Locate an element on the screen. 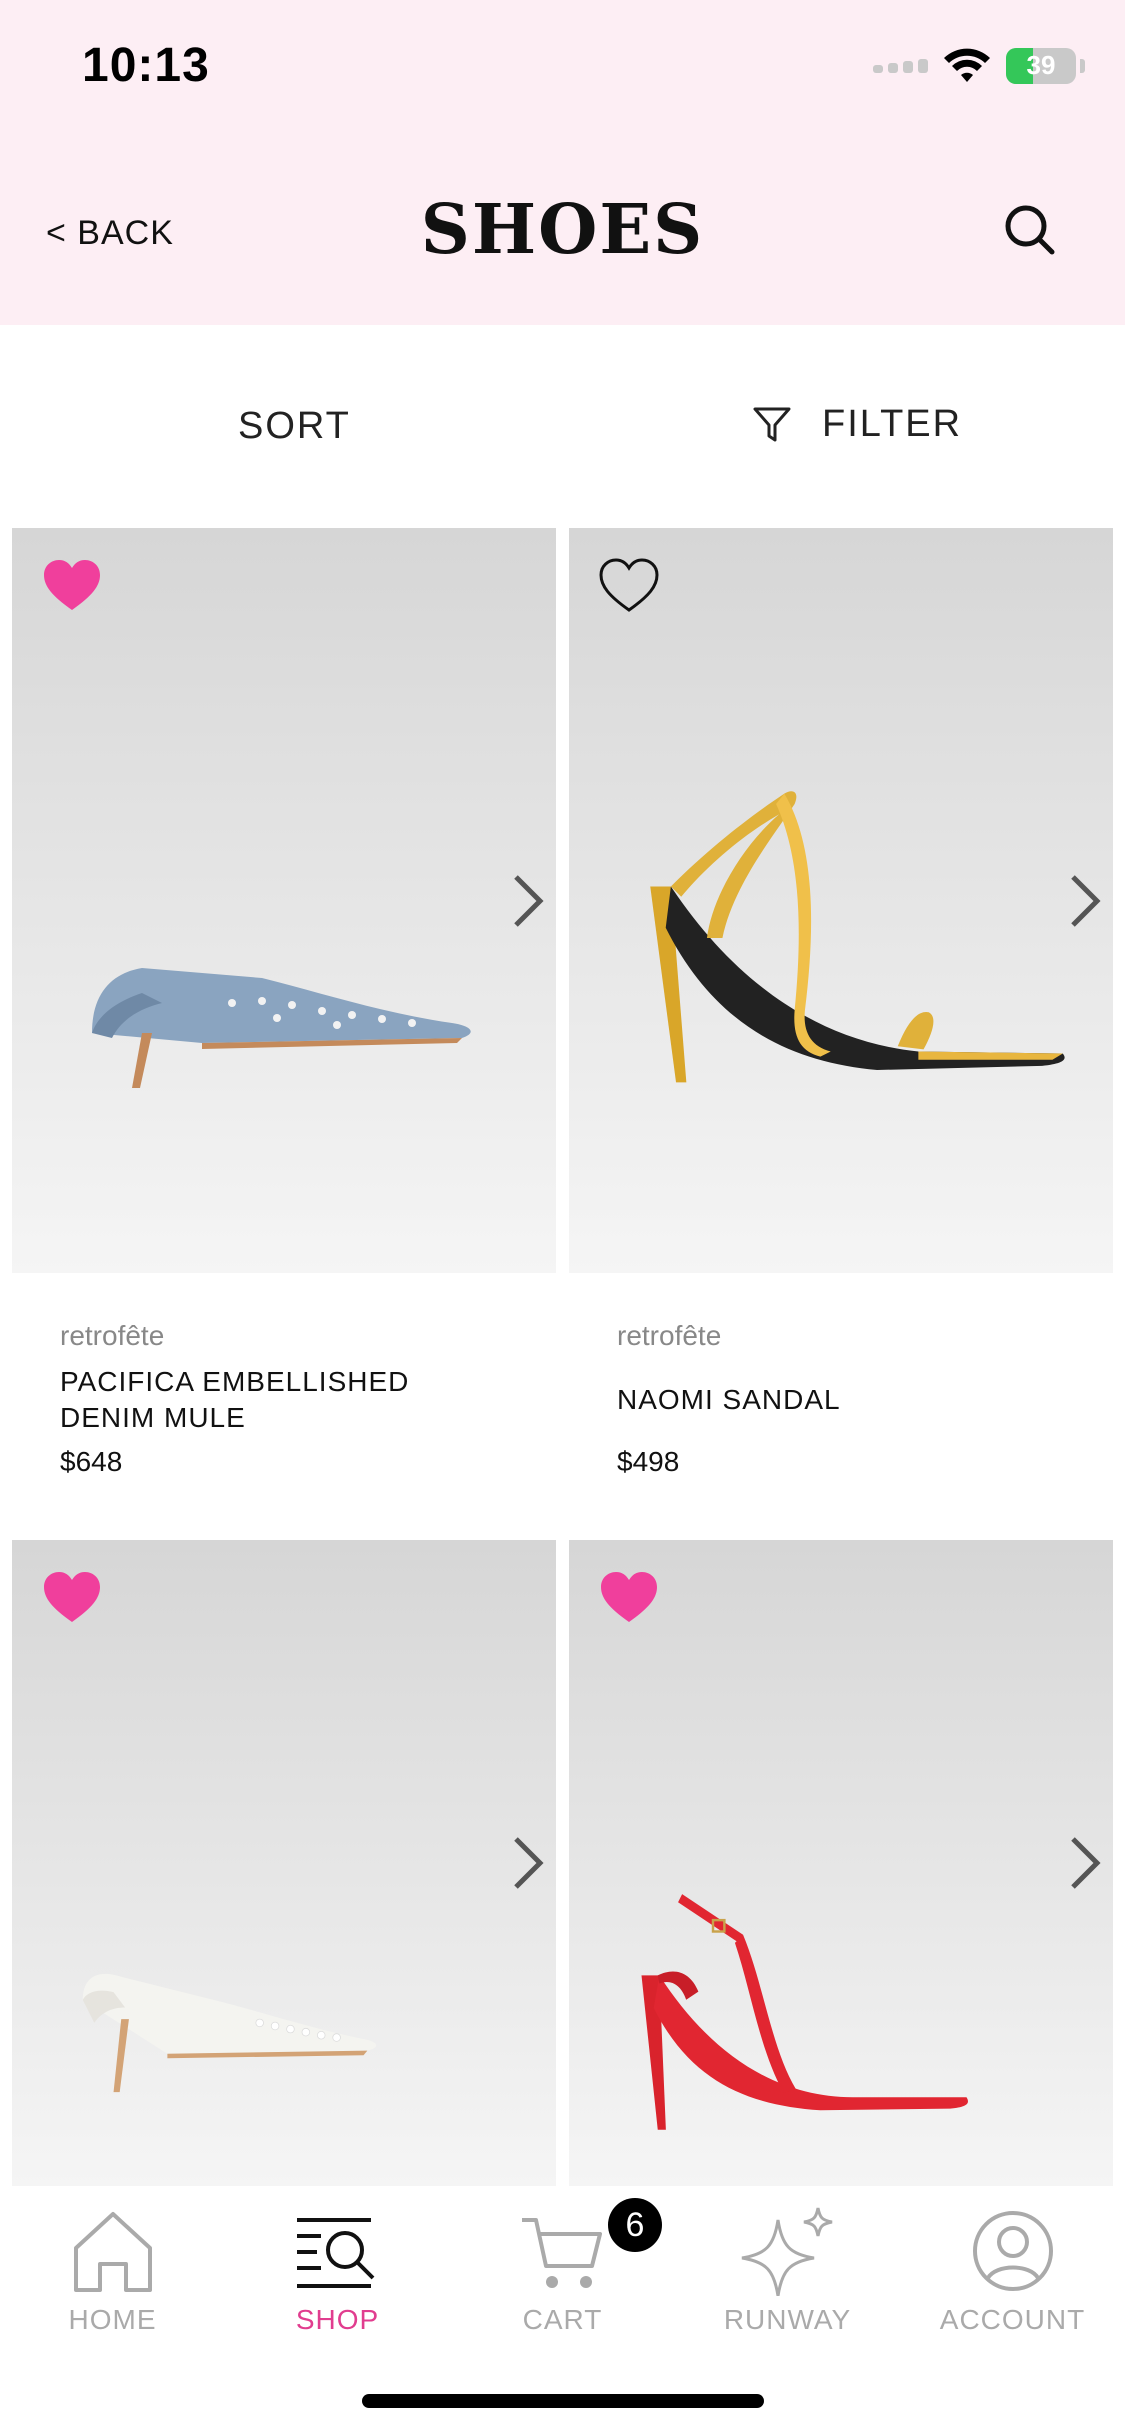 Image resolution: width=1125 pixels, height=2436 pixels. cart-icon is located at coordinates (561, 2253).